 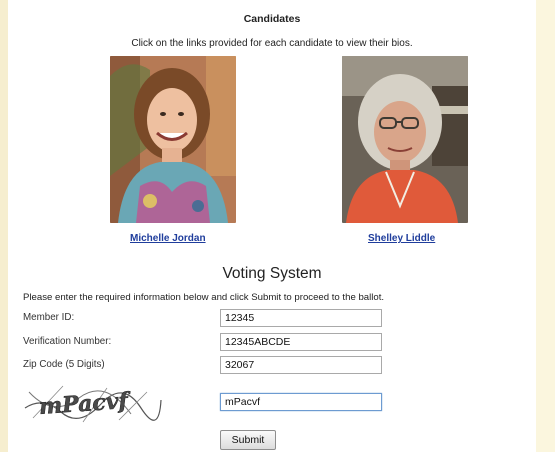 I want to click on candidates-heading: Candidates, so click(x=272, y=19).